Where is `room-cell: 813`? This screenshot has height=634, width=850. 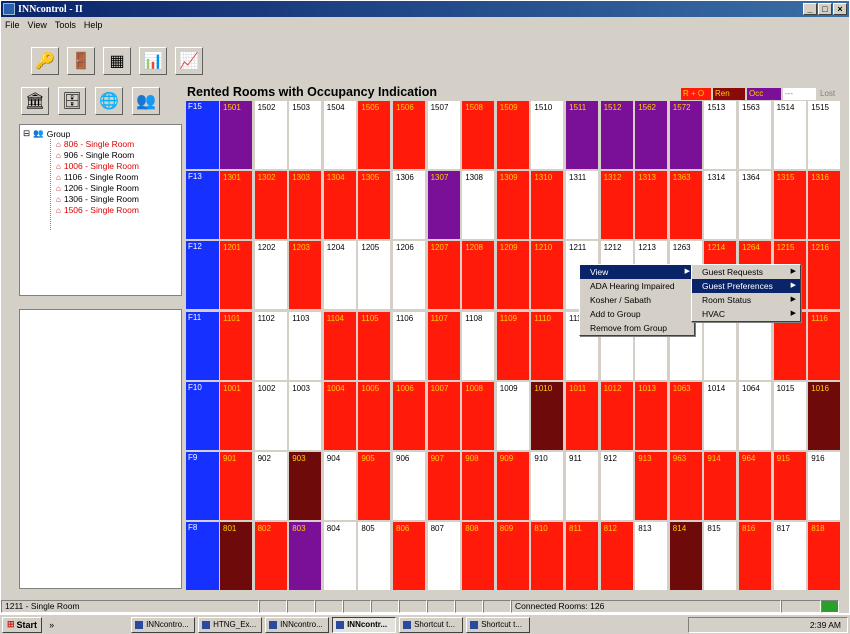 room-cell: 813 is located at coordinates (652, 556).